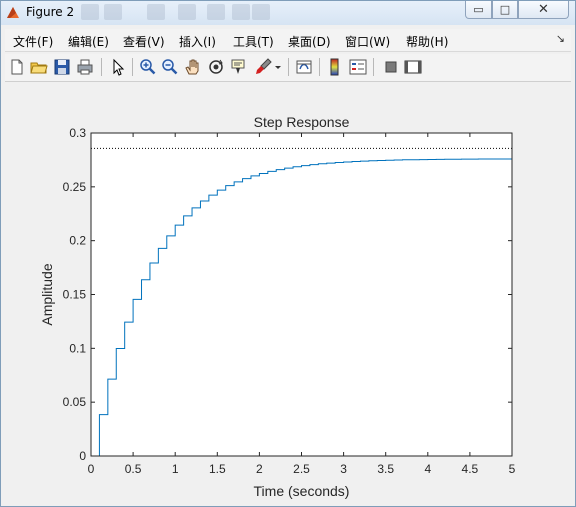 The image size is (576, 507). What do you see at coordinates (391, 67) in the screenshot?
I see `hide-plot-tools-icon` at bounding box center [391, 67].